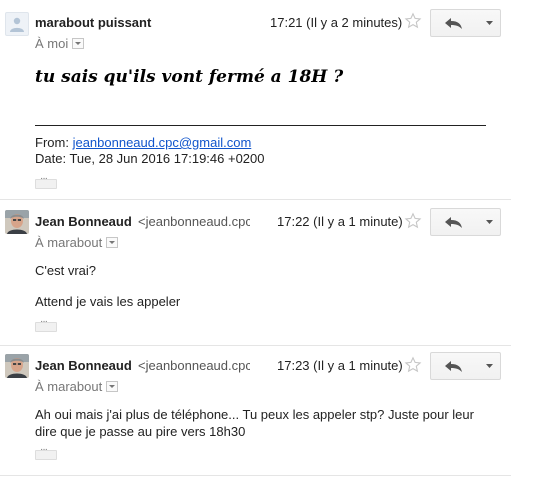 This screenshot has height=480, width=549. I want to click on message-line: C'est vrai?, so click(66, 270).